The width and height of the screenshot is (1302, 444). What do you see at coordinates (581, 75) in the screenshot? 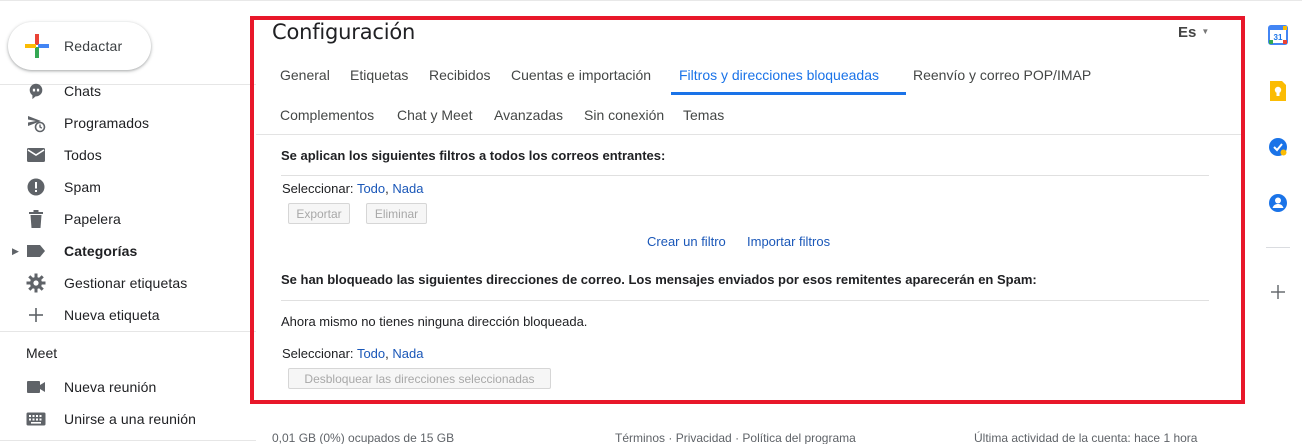
I see `tab-cuentas-importacion: Cuentas e importación` at bounding box center [581, 75].